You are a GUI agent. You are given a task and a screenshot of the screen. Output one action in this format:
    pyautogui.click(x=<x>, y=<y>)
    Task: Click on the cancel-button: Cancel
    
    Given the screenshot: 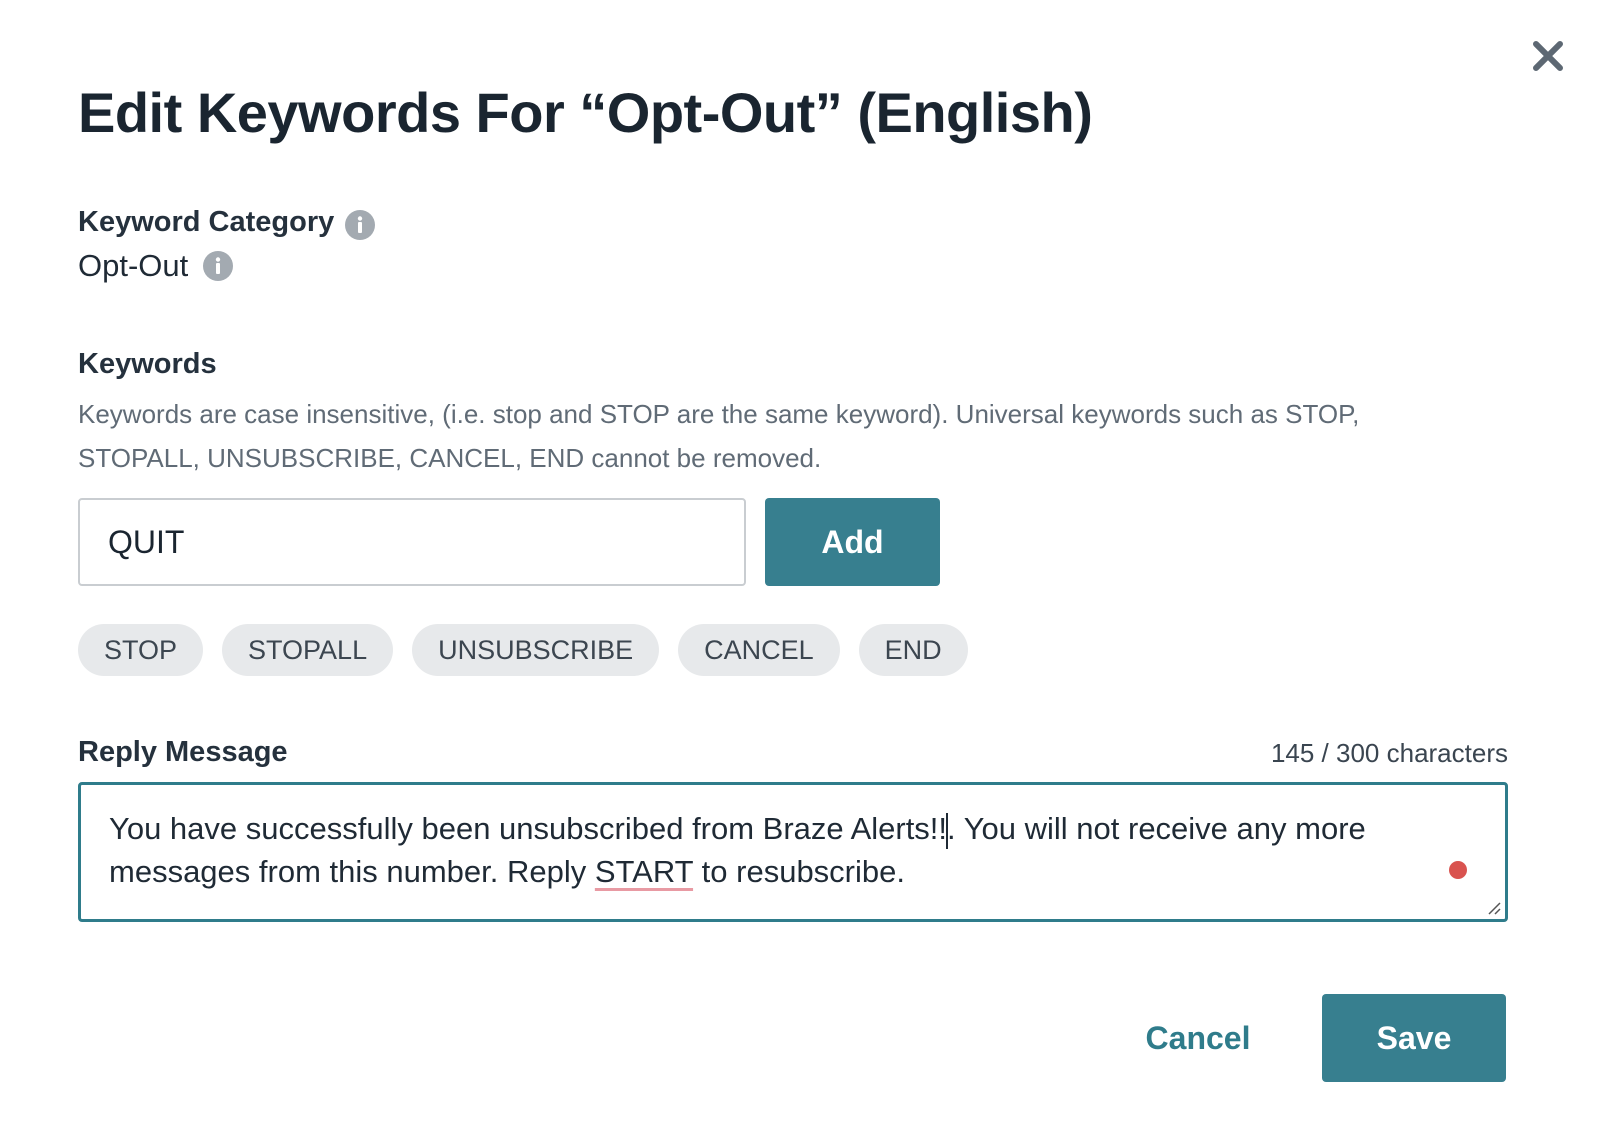 What is the action you would take?
    pyautogui.click(x=1198, y=1038)
    